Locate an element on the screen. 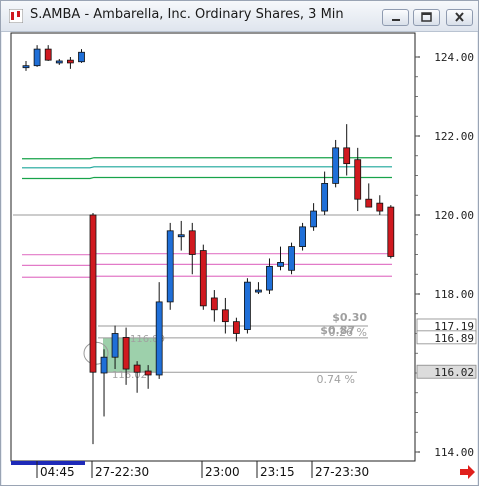 The image size is (479, 486). minimize-button is located at coordinates (395, 17).